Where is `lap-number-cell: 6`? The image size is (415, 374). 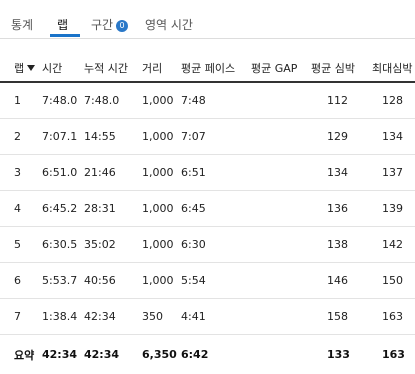 lap-number-cell: 6 is located at coordinates (21, 281).